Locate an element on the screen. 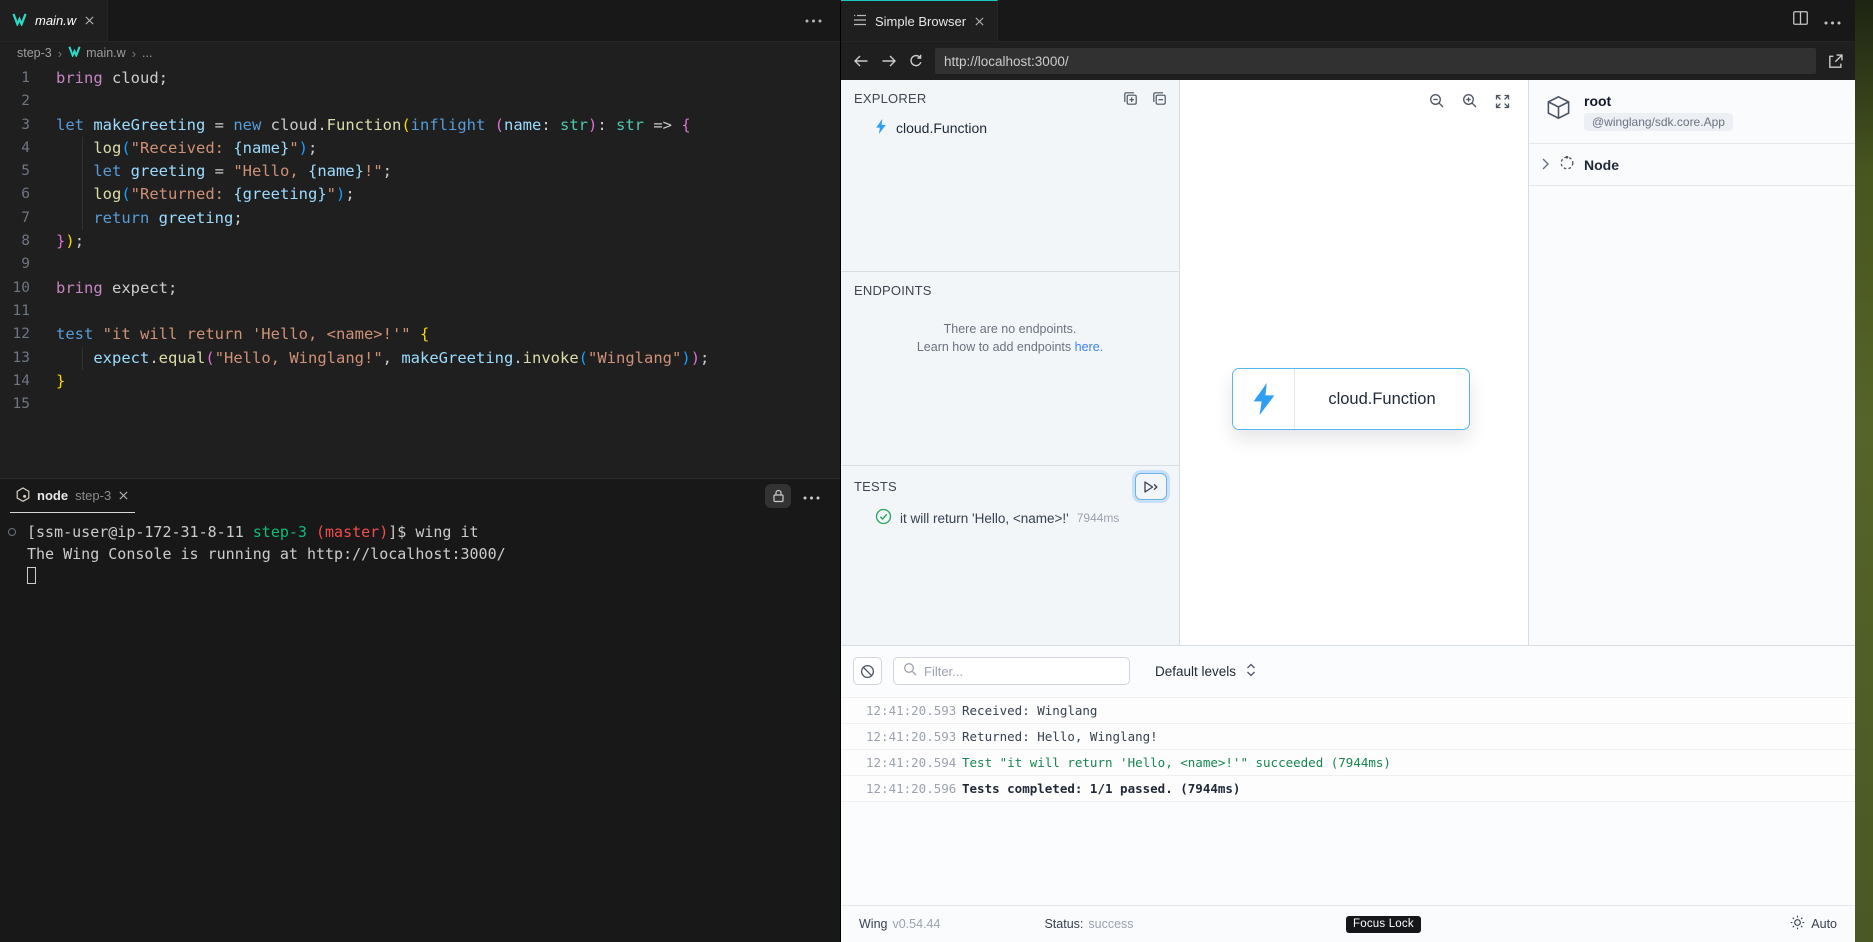  fit-screen-icon is located at coordinates (1502, 101).